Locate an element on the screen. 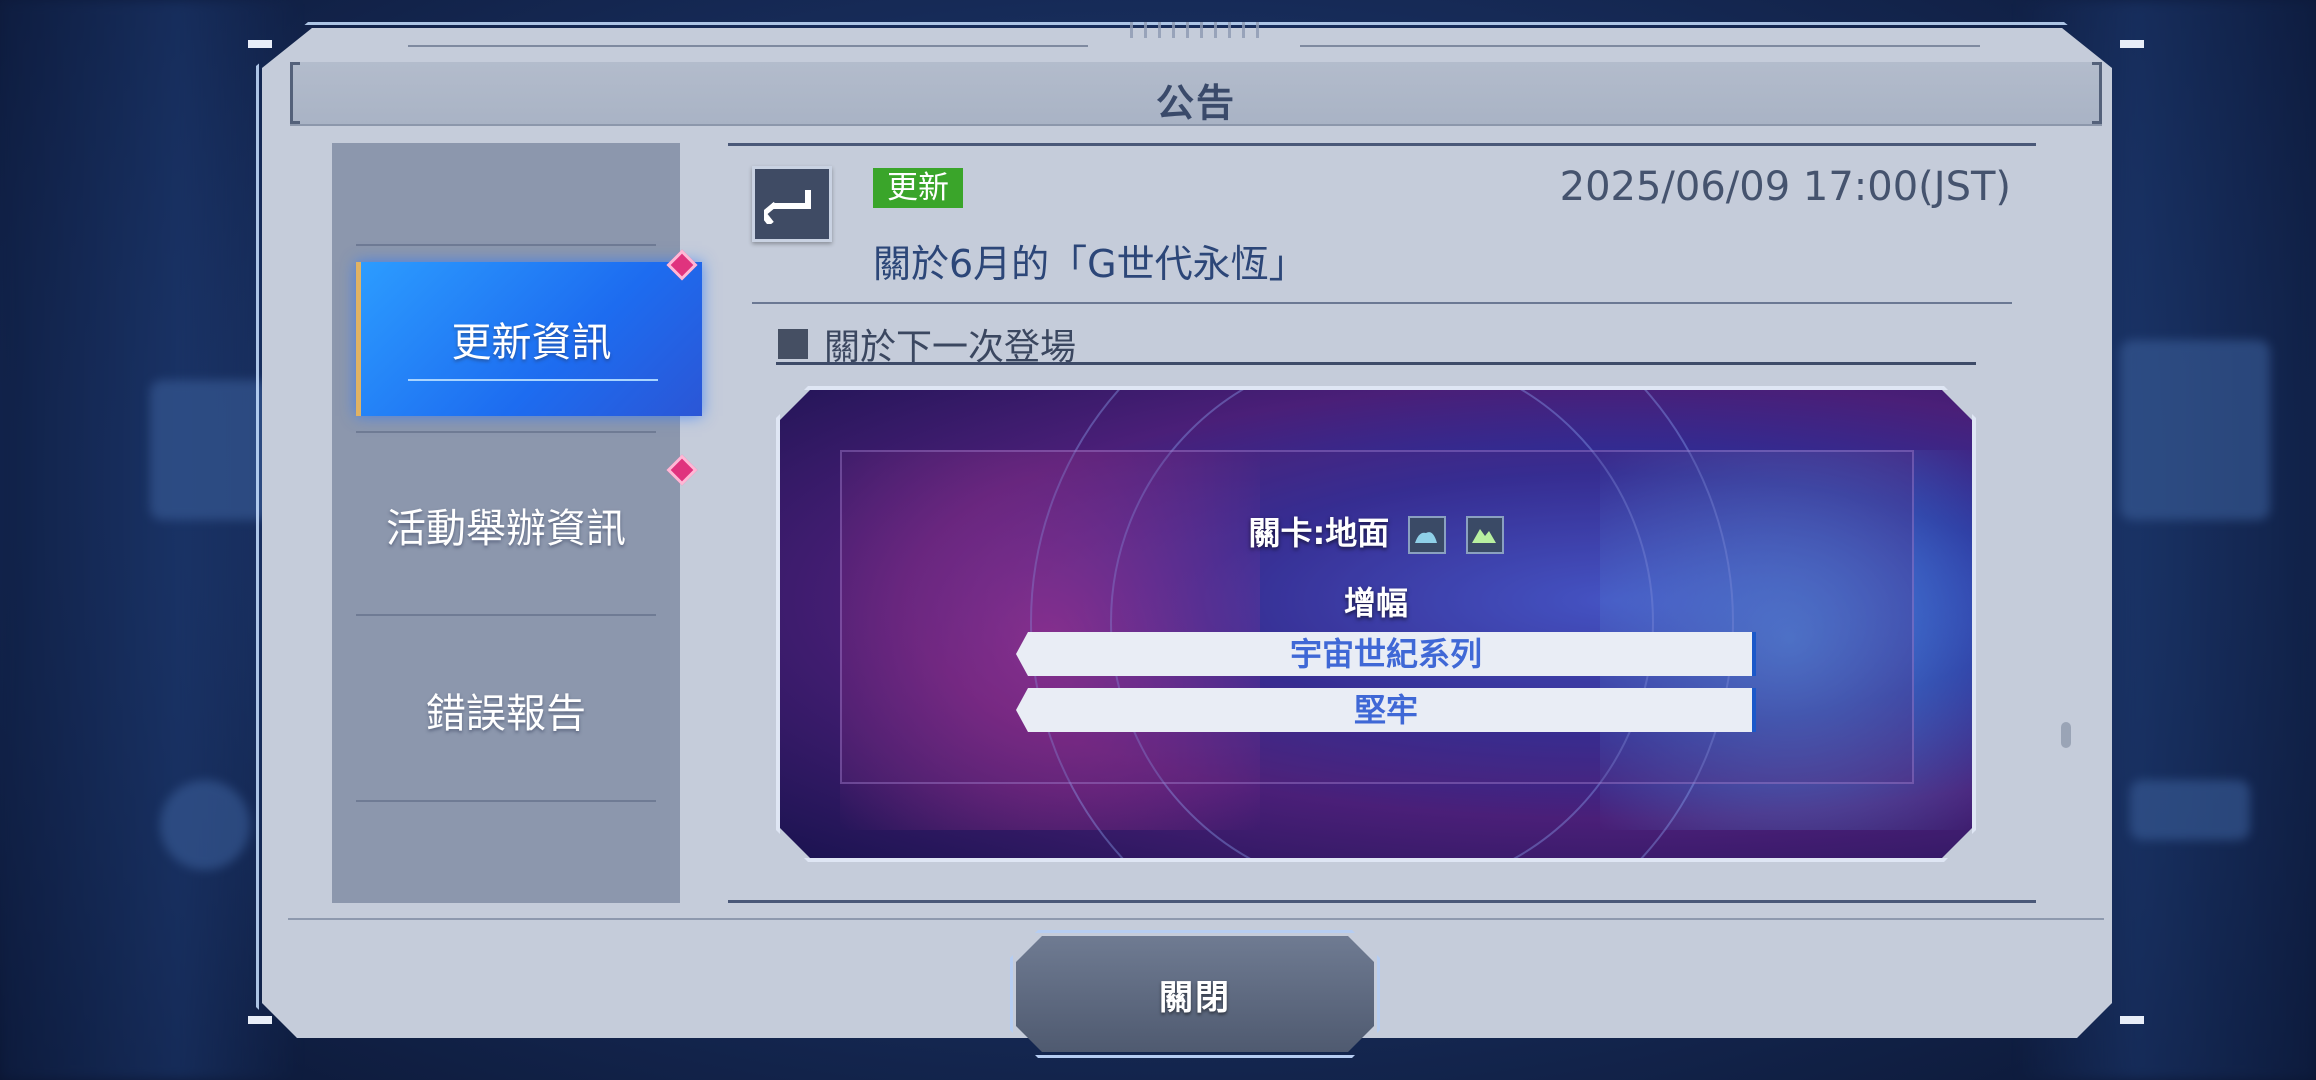 This screenshot has width=2316, height=1080. stage-label: 關卡:地面 is located at coordinates (1376, 531).